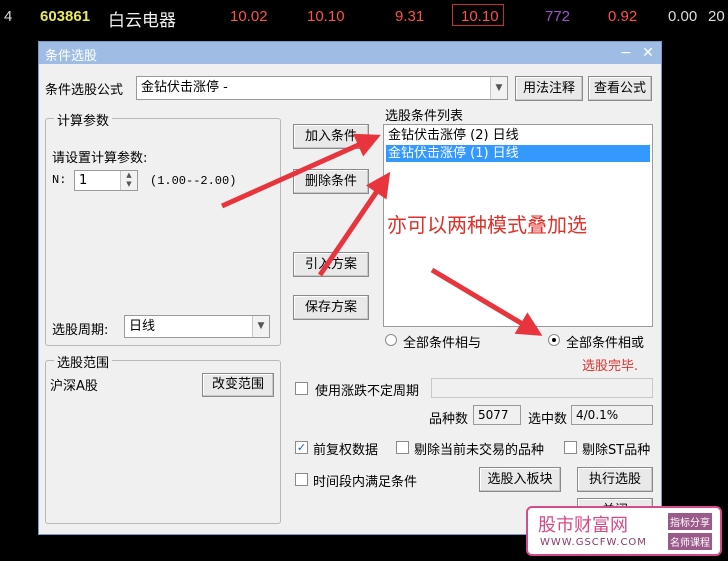  I want to click on watermark-badge: 股市财富网 WWW.GSCFW.COM 指标分享 名师课程, so click(624, 531).